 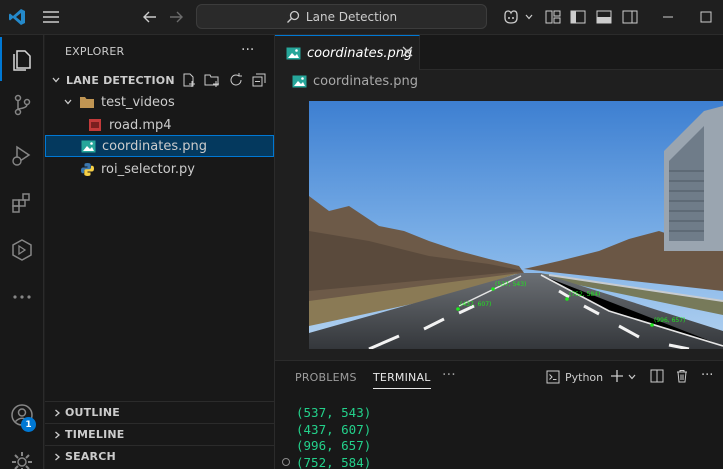 I want to click on close-icon, so click(x=407, y=53).